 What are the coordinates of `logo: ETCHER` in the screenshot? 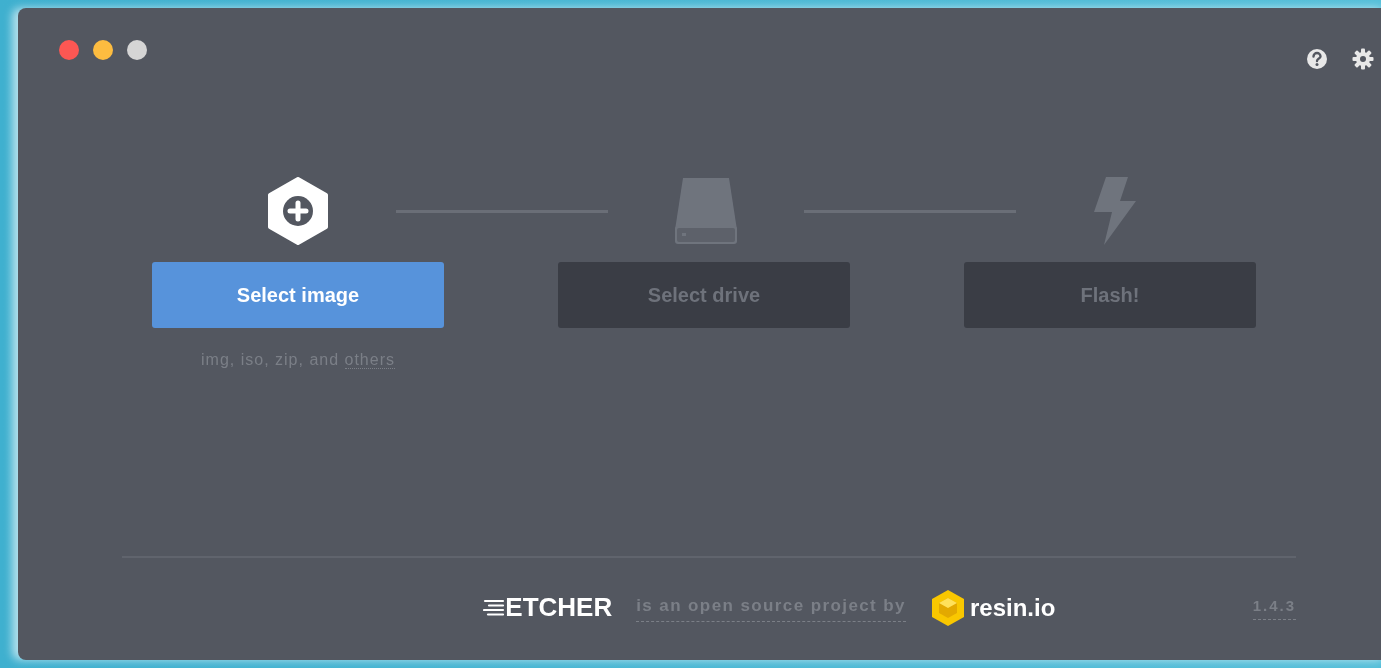 It's located at (559, 607).